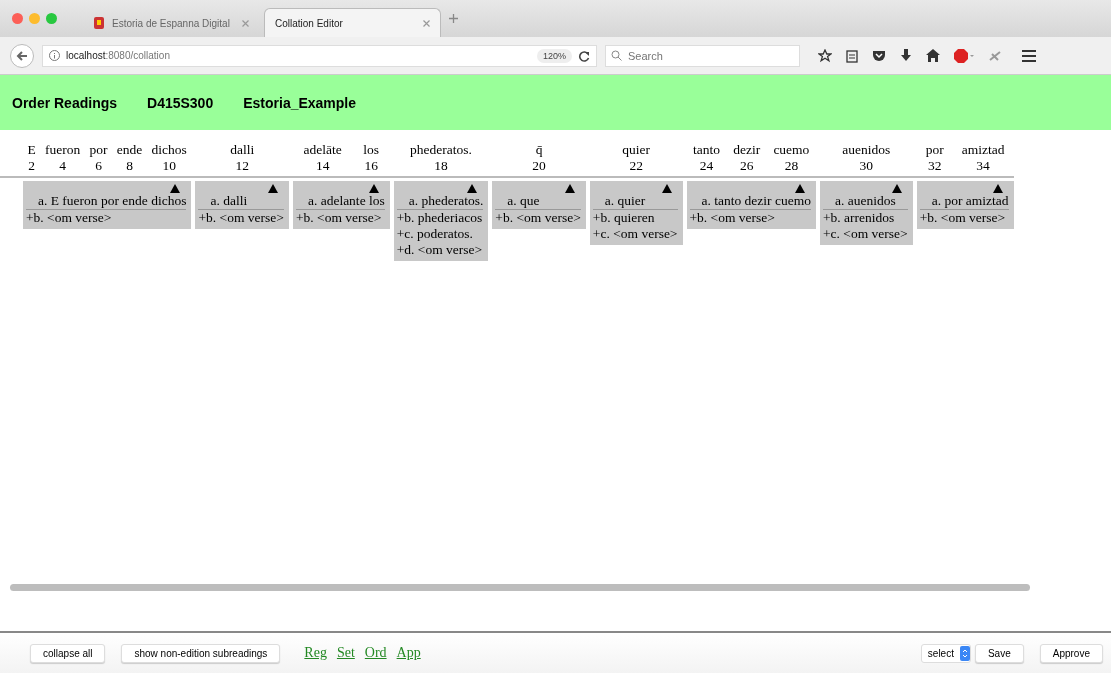 Image resolution: width=1111 pixels, height=673 pixels. I want to click on token-word: dichos, so click(169, 150).